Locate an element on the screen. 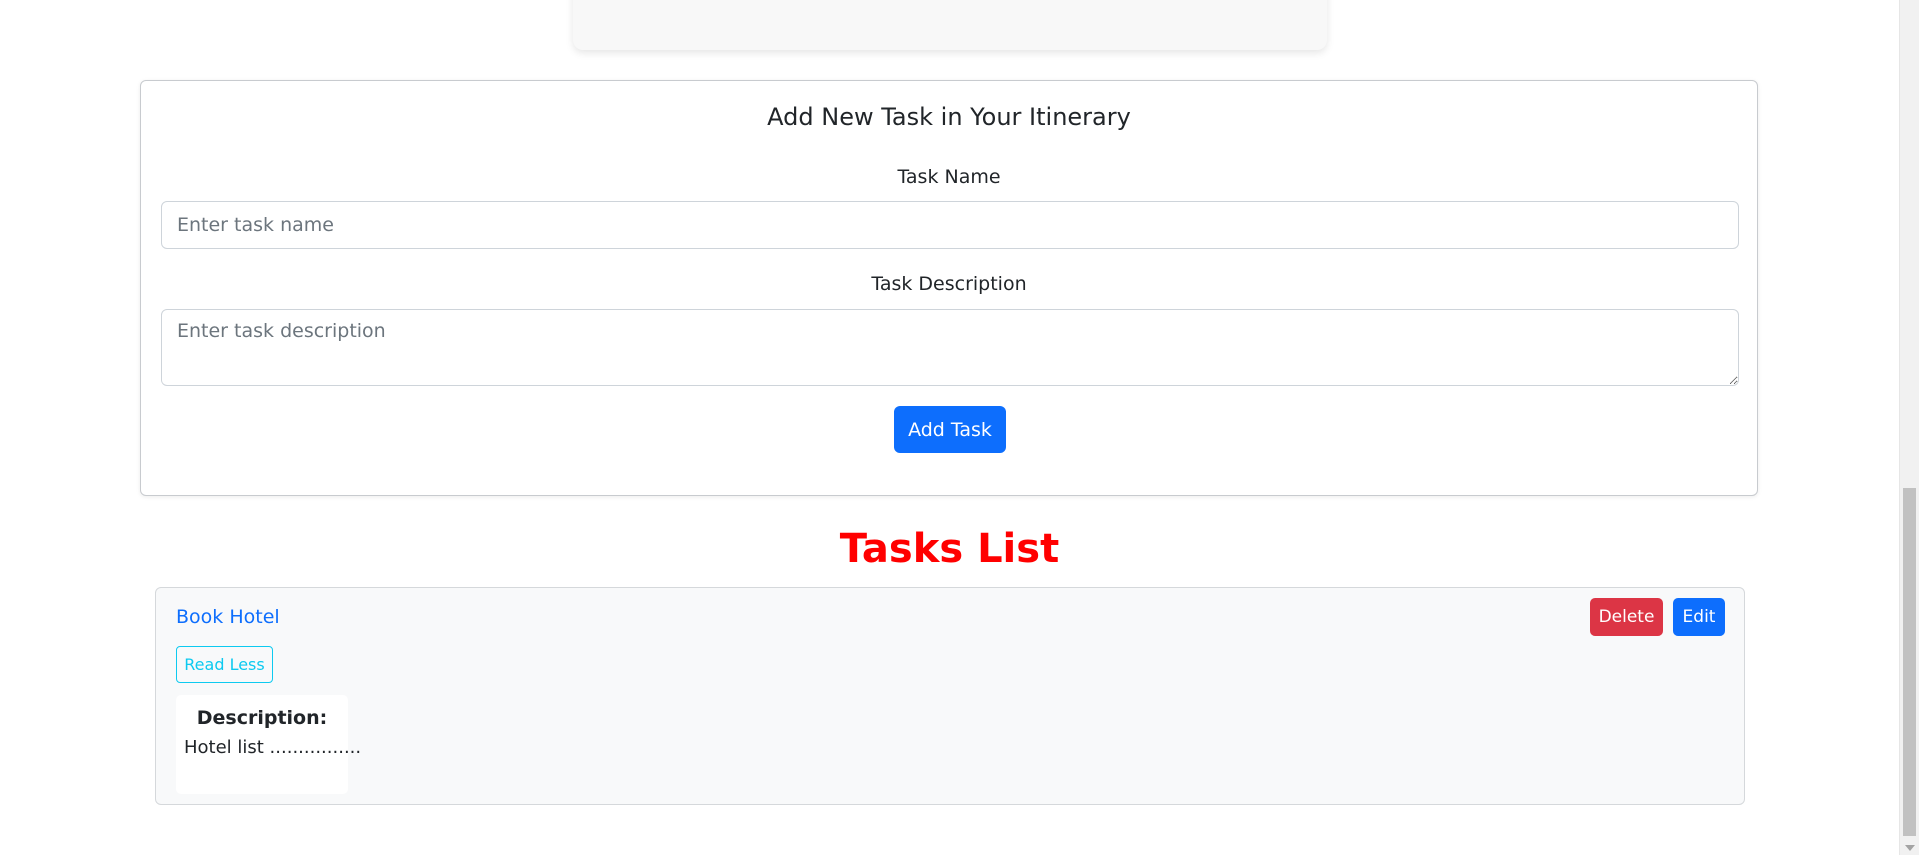 The width and height of the screenshot is (1919, 855). task-name-label: Task Name is located at coordinates (949, 177).